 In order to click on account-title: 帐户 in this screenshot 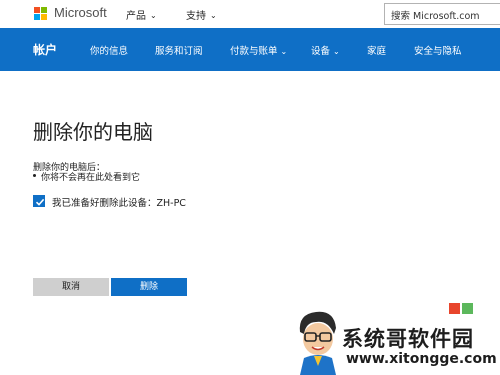, I will do `click(45, 49)`.